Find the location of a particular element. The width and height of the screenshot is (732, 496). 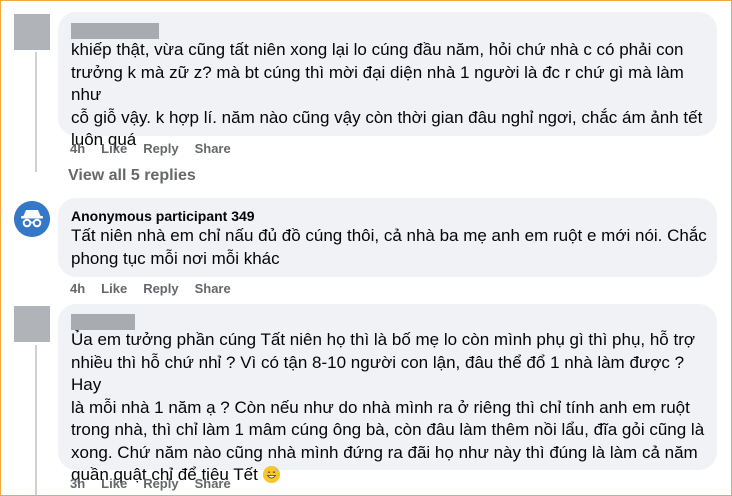

anonymous-incognito-icon is located at coordinates (32, 219).